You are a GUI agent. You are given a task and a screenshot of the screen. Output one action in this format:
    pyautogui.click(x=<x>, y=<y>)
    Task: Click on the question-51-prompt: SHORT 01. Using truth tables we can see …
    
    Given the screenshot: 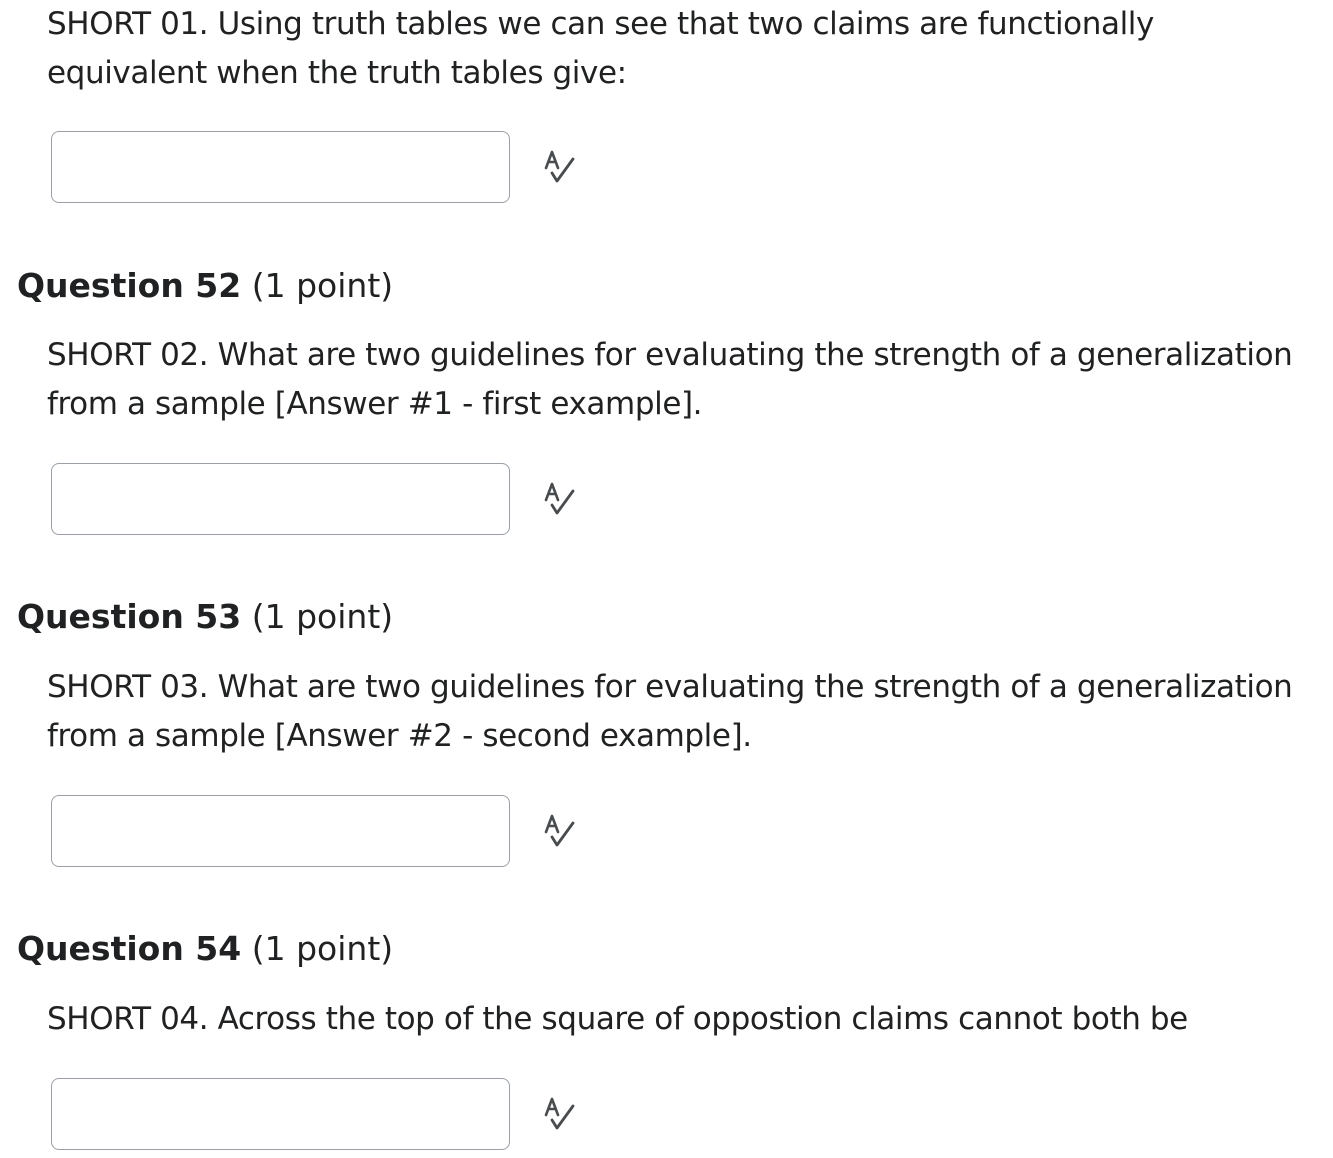 What is the action you would take?
    pyautogui.click(x=600, y=48)
    